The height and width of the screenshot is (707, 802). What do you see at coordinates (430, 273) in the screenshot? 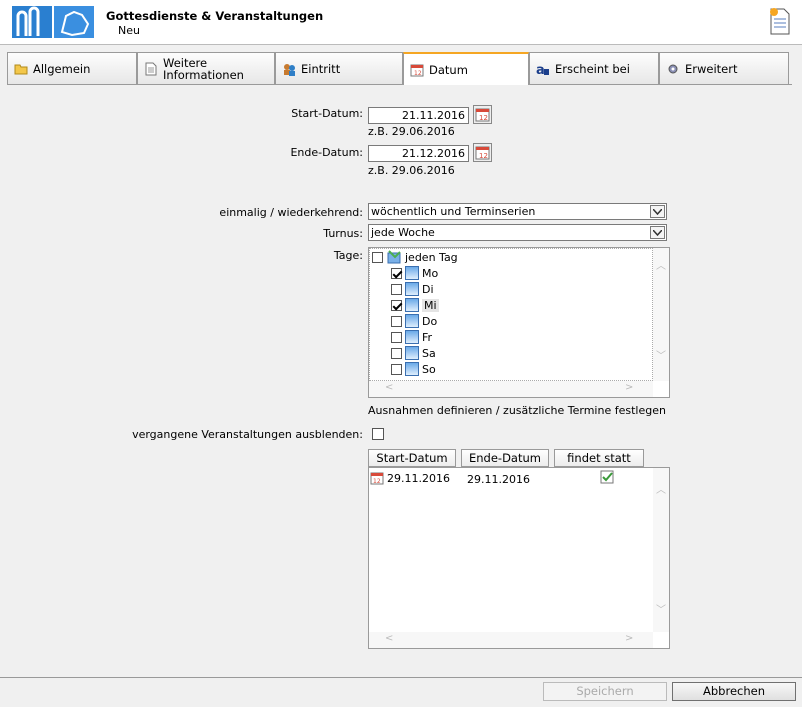
I see `tree-item-label: Mo` at bounding box center [430, 273].